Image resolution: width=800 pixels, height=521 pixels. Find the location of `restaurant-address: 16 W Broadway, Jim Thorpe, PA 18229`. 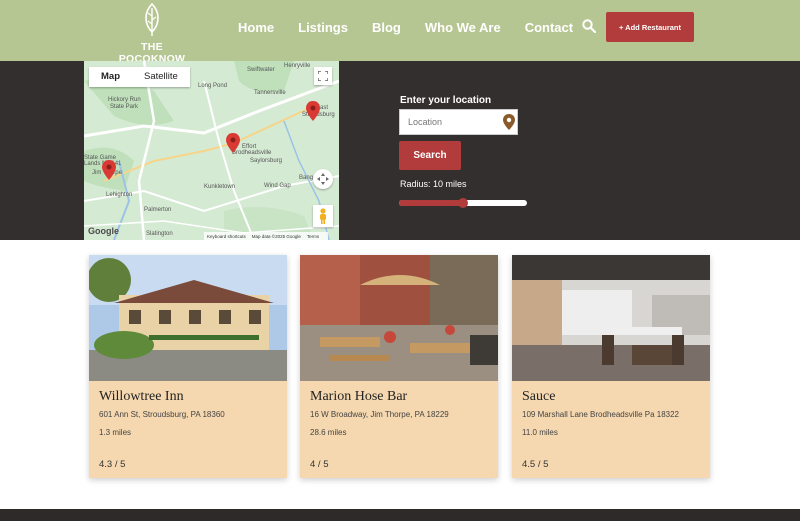

restaurant-address: 16 W Broadway, Jim Thorpe, PA 18229 is located at coordinates (379, 414).